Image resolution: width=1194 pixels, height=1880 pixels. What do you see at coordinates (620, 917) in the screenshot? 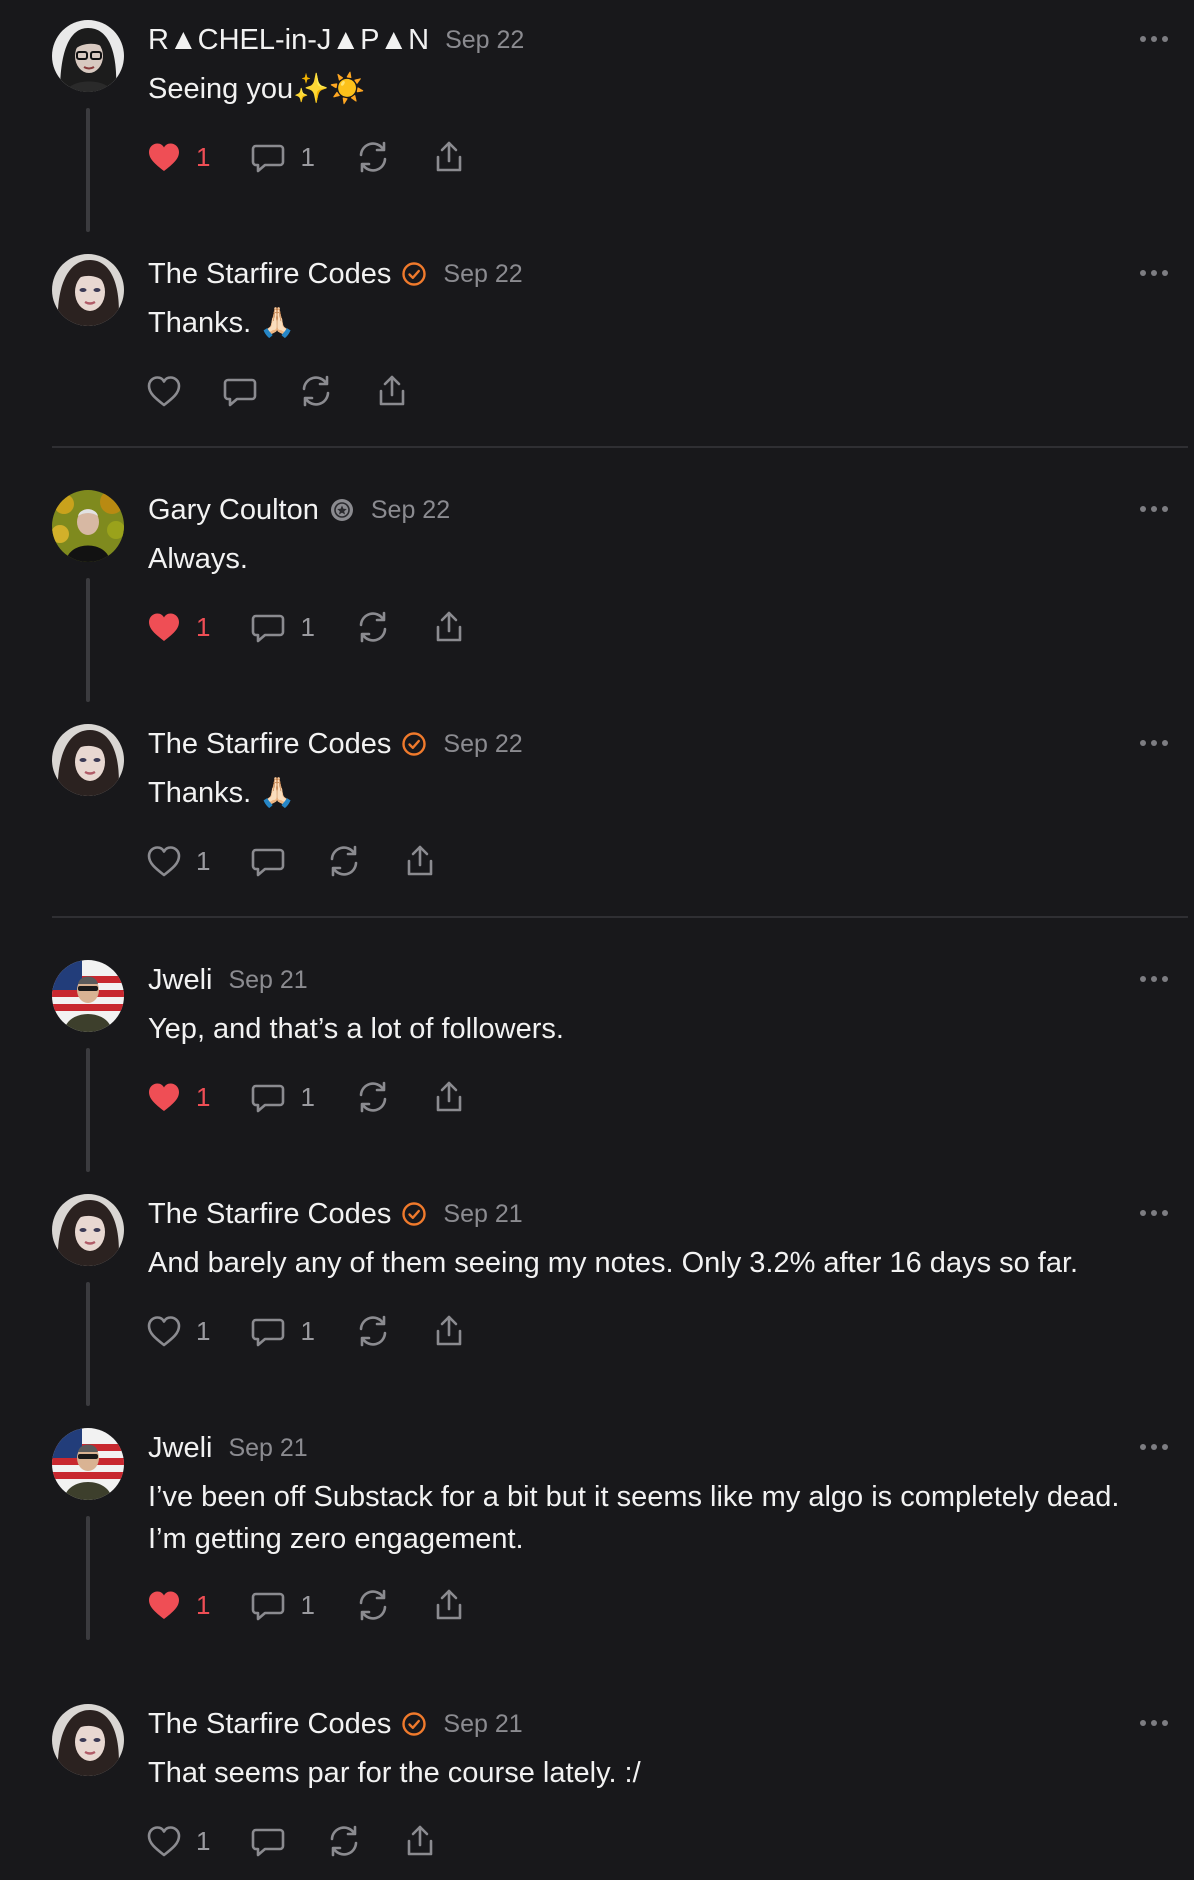
I see `thread-divider` at bounding box center [620, 917].